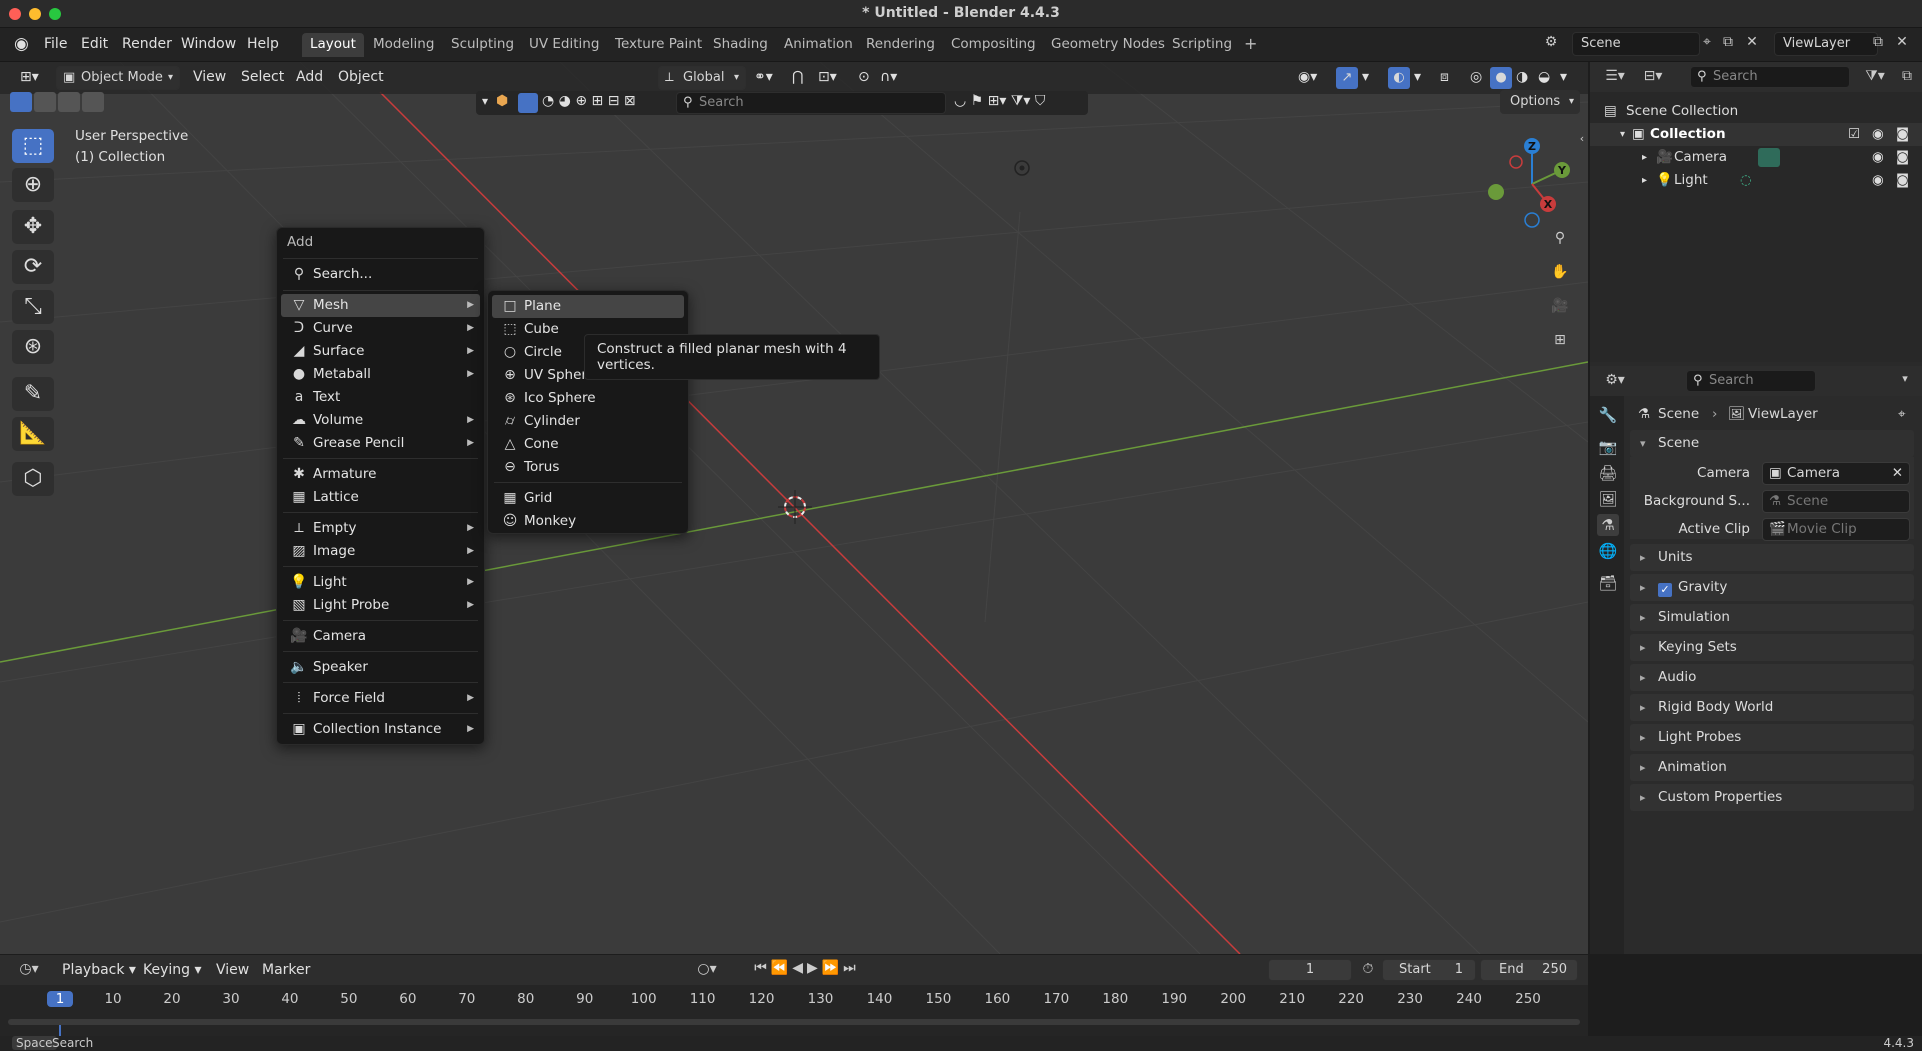  What do you see at coordinates (1756, 111) in the screenshot?
I see `outliner-scene-collection: ▤ Scene Collection` at bounding box center [1756, 111].